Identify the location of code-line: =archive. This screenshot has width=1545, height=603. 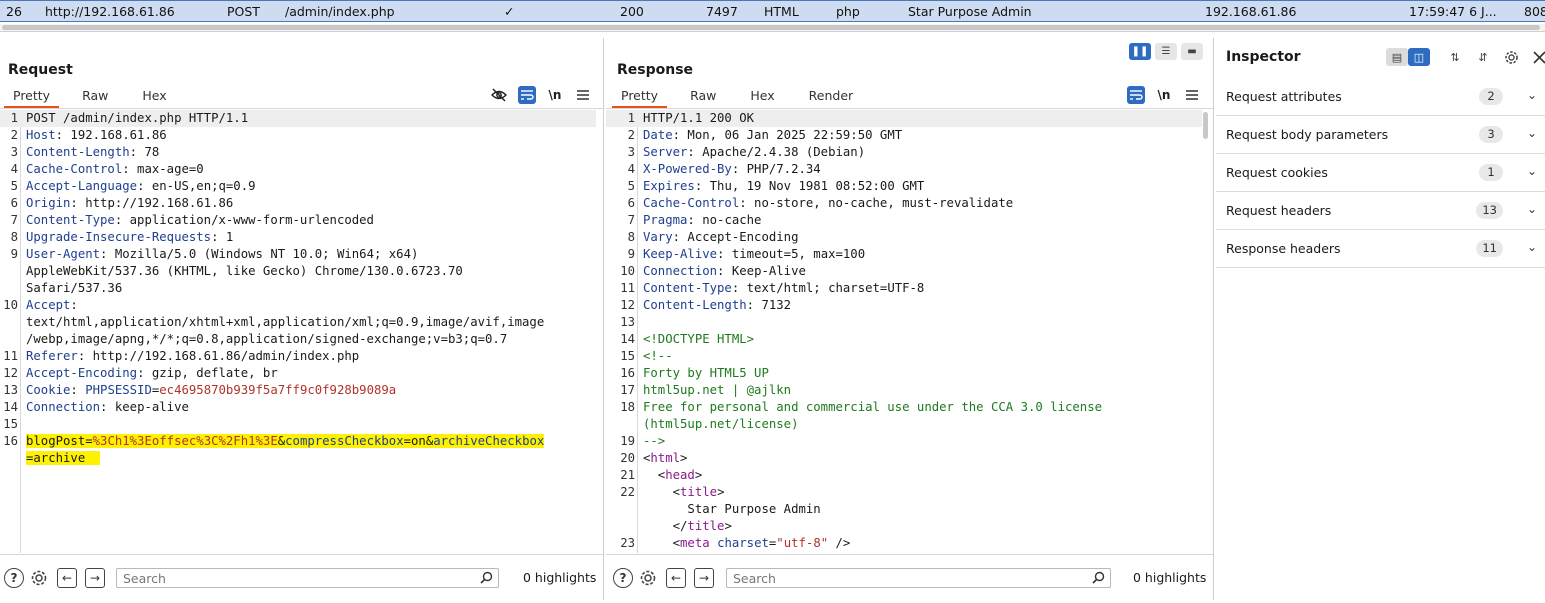
(298, 458).